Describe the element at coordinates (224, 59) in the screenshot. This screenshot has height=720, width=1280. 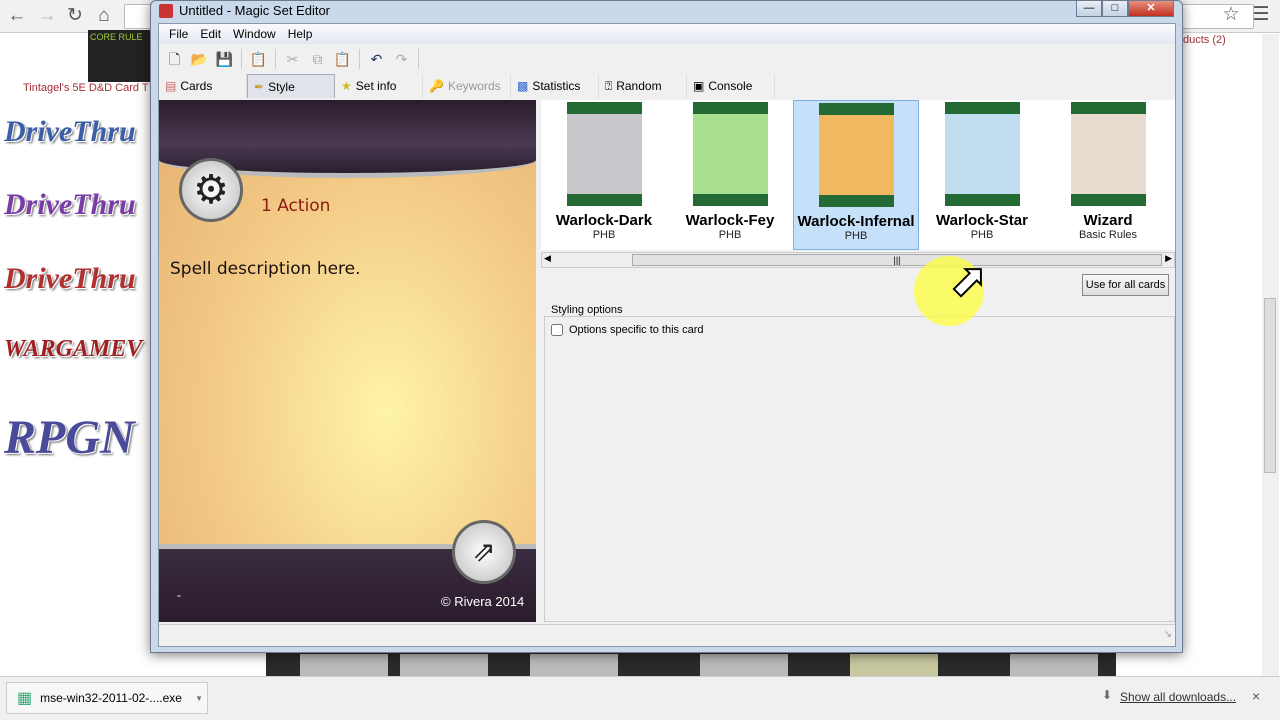
I see `save-icon: 💾` at that location.